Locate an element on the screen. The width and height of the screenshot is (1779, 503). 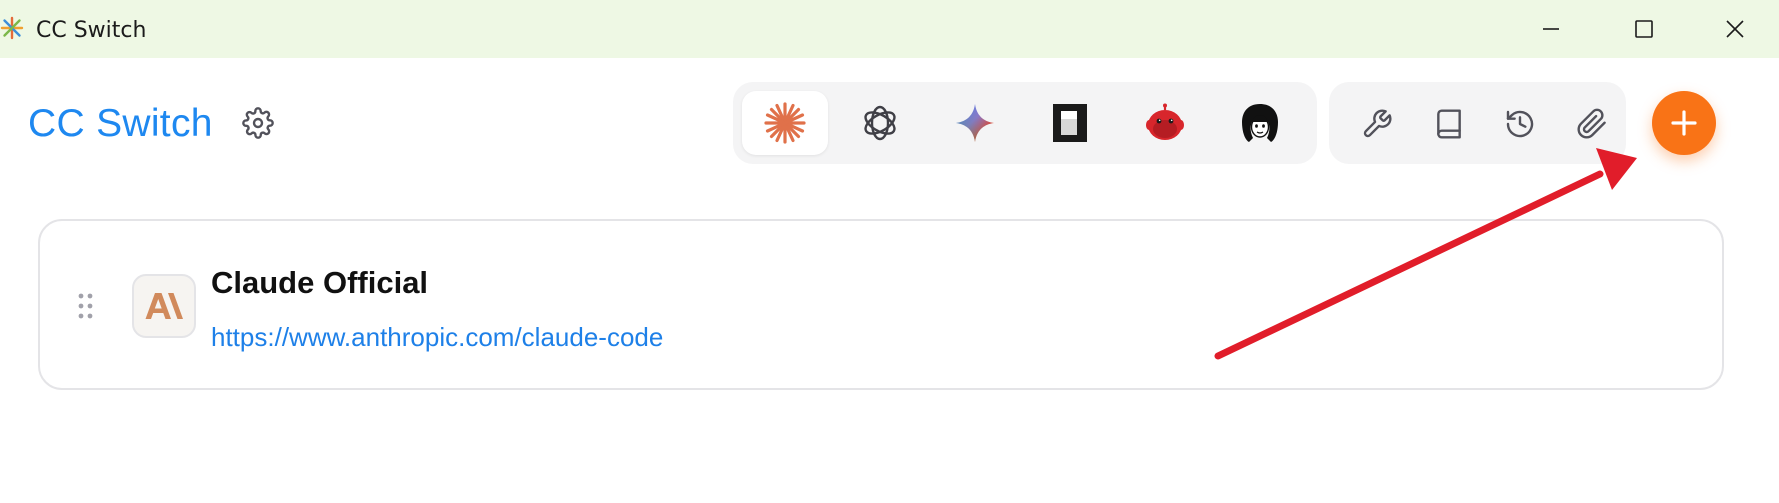
openai-knot-icon is located at coordinates (880, 123).